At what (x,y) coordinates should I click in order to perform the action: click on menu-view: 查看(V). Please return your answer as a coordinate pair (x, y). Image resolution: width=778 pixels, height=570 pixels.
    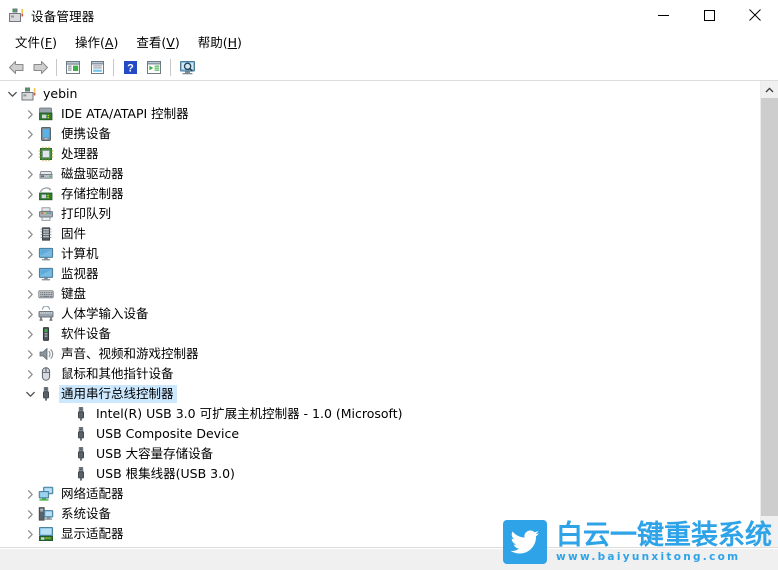
    Looking at the image, I should click on (157, 42).